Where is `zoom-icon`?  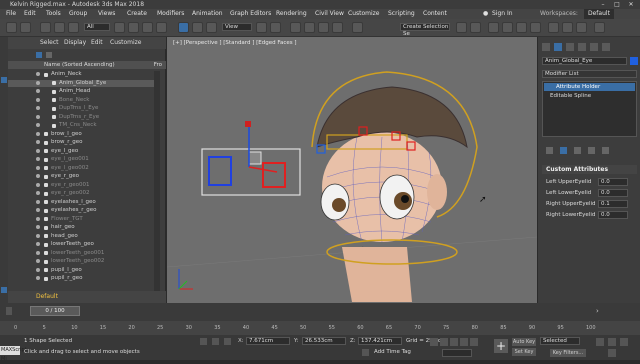 zoom-icon is located at coordinates (600, 342).